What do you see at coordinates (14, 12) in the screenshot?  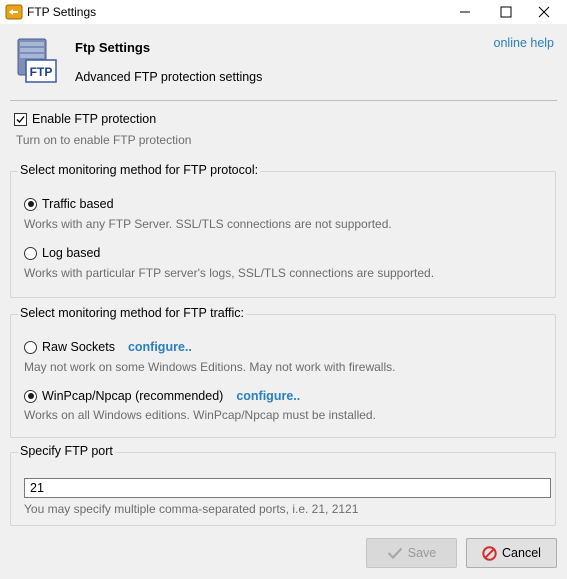 I see `ftp-settings-icon` at bounding box center [14, 12].